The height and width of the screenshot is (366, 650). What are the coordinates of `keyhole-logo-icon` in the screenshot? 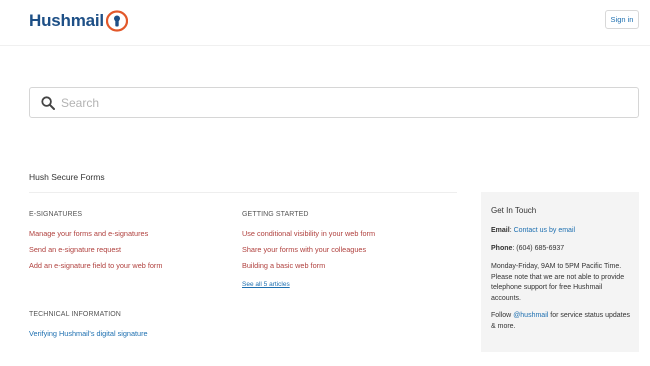 It's located at (116, 21).